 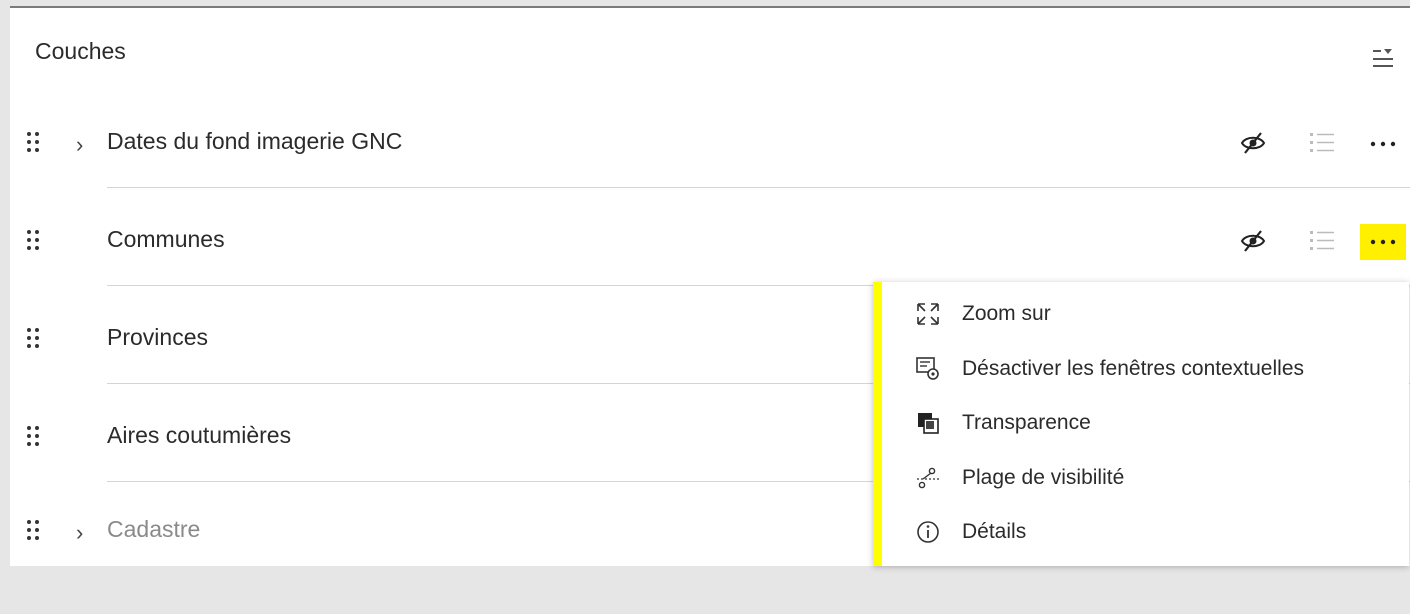 I want to click on panel-title: Couches, so click(x=80, y=51).